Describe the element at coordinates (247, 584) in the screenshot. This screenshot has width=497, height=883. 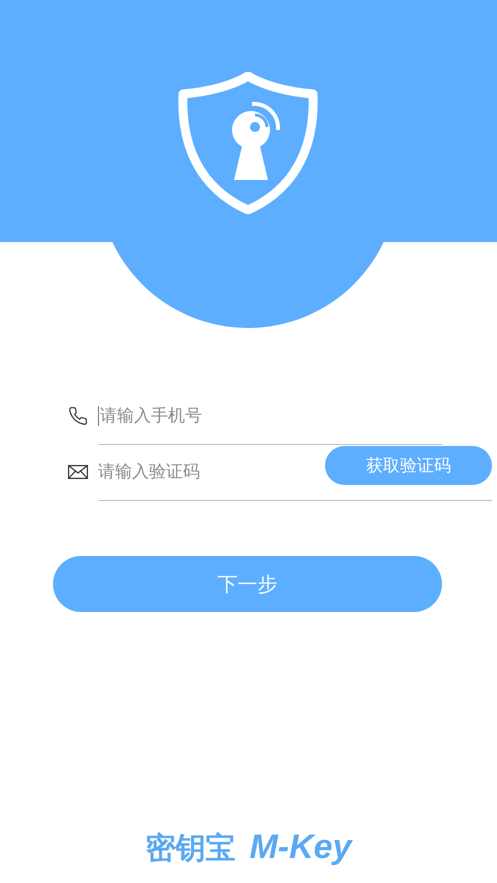
I see `next-button: 下一步` at that location.